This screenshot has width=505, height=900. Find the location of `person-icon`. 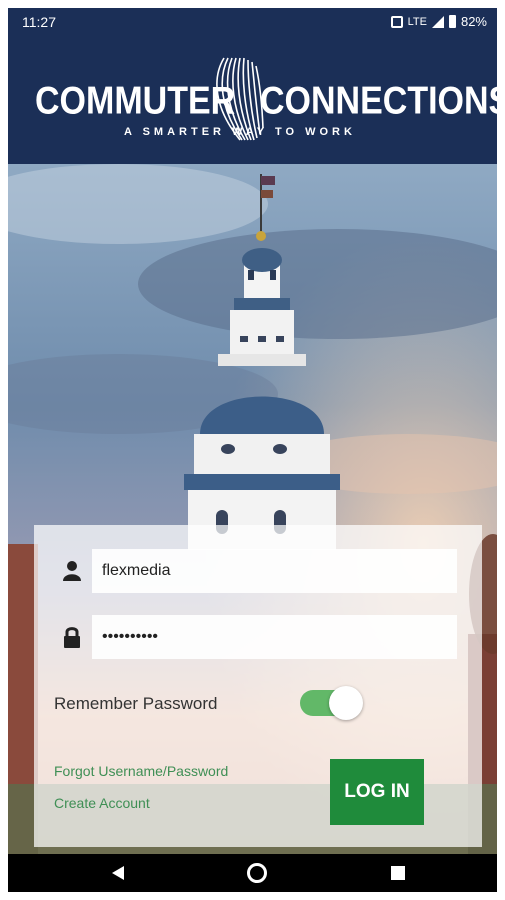

person-icon is located at coordinates (72, 571).